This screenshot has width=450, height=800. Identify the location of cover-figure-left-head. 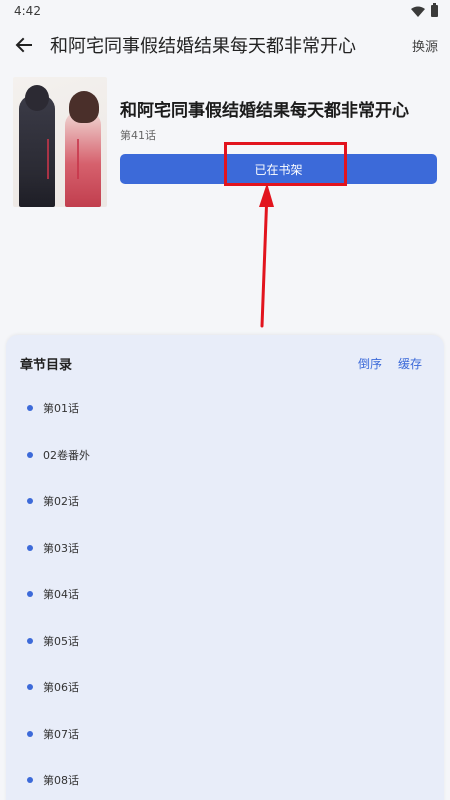
(37, 98).